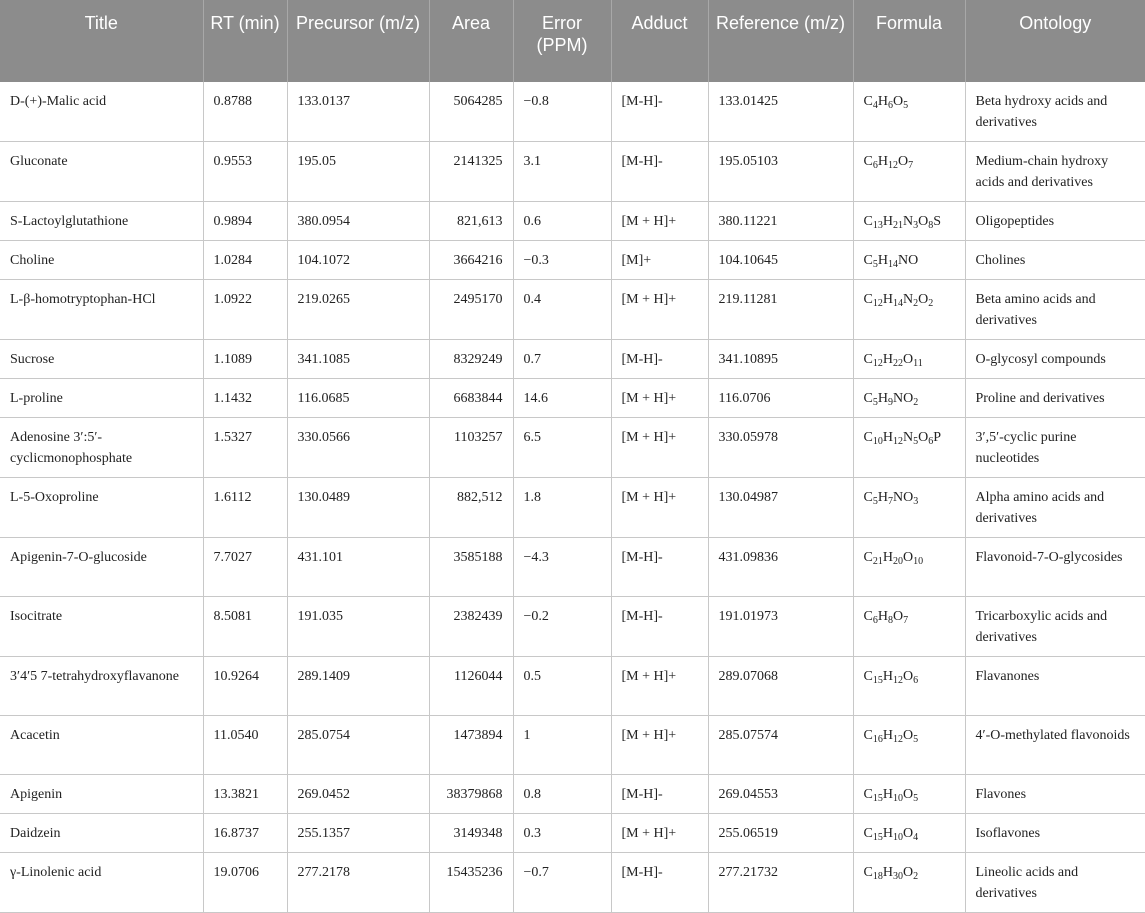 This screenshot has width=1145, height=913. I want to click on cell-error: 6.5, so click(561, 447).